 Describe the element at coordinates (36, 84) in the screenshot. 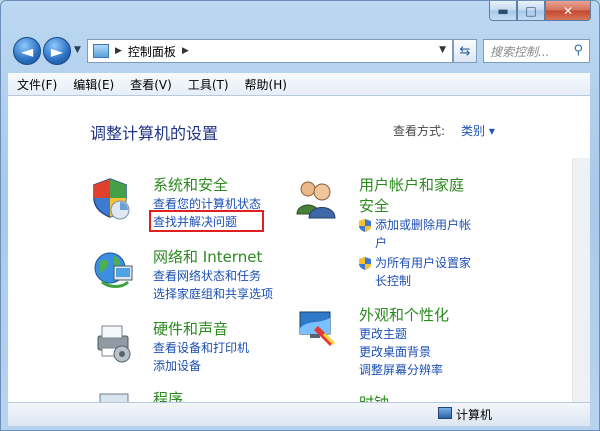

I see `menu-file: 文件(F)` at that location.